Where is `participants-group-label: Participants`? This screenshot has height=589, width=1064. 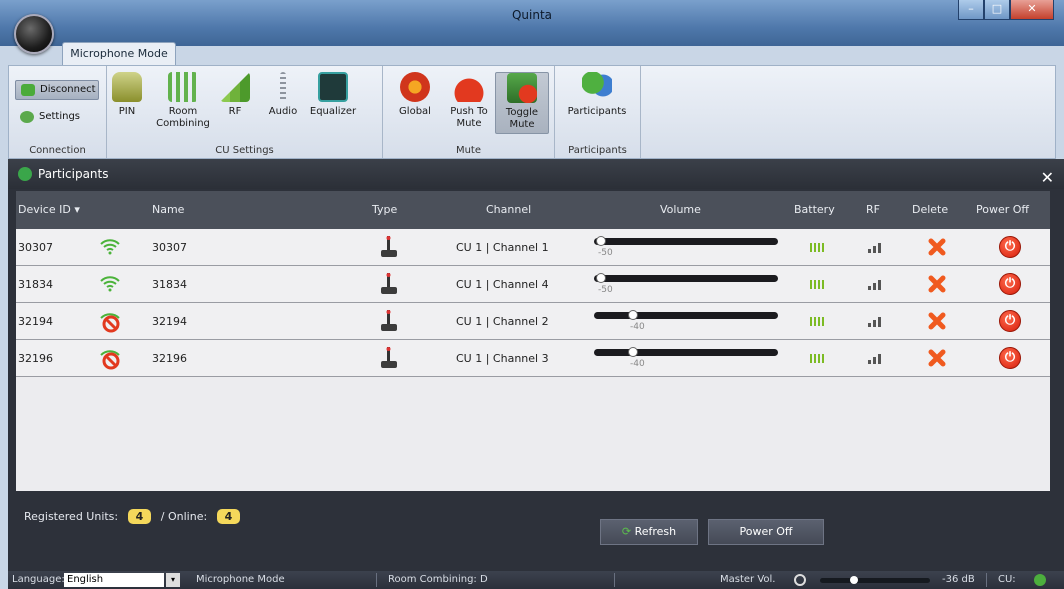
participants-group-label: Participants is located at coordinates (597, 150).